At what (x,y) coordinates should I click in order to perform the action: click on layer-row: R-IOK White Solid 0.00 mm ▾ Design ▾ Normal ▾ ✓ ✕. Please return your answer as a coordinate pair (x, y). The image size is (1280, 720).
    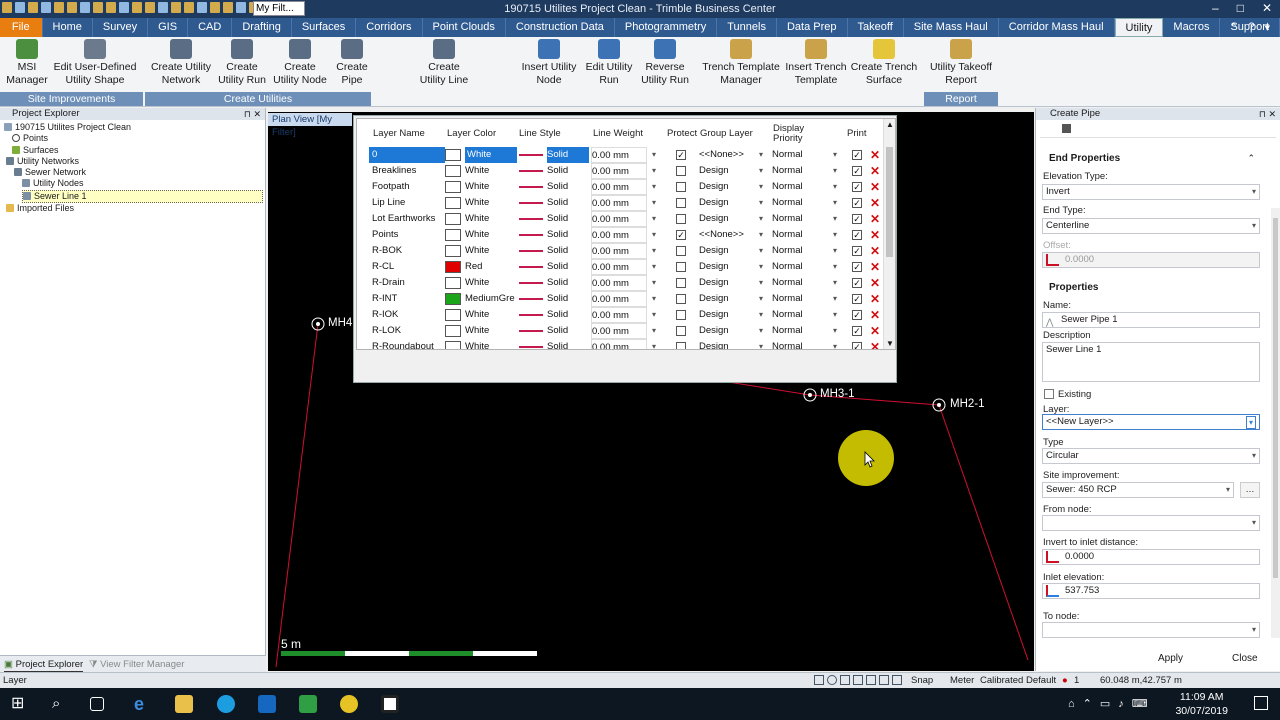
    Looking at the image, I should click on (620, 315).